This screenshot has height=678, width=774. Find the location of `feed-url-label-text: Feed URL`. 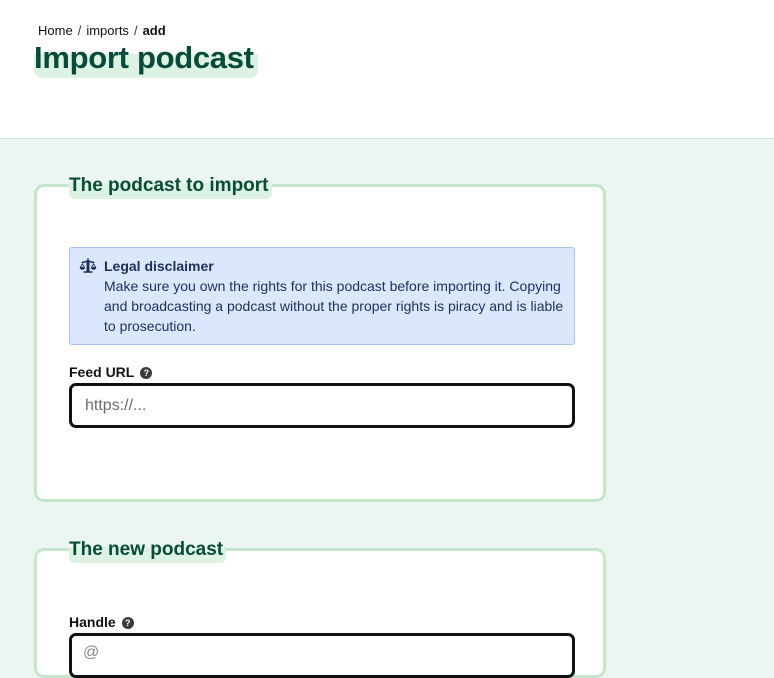

feed-url-label-text: Feed URL is located at coordinates (102, 372).